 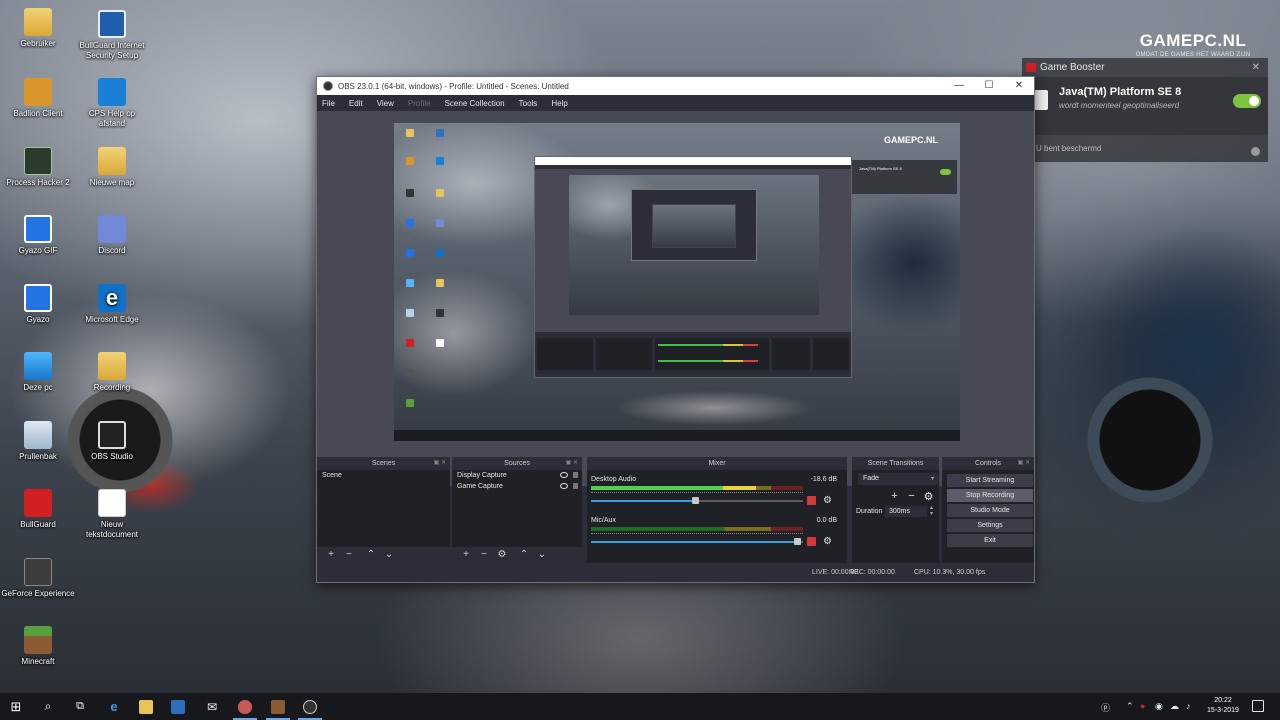 I want to click on duration-label: Duration, so click(x=869, y=511).